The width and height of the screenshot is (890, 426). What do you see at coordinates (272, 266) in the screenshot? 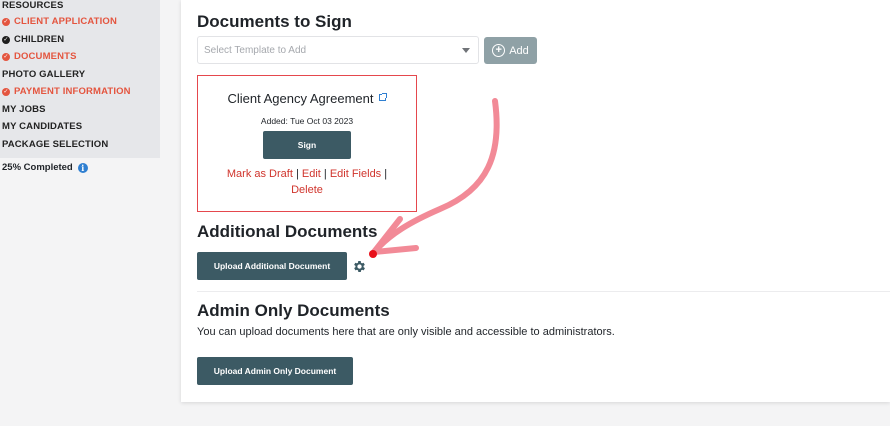
I see `upload-additional-document-button: Upload Additional Document` at bounding box center [272, 266].